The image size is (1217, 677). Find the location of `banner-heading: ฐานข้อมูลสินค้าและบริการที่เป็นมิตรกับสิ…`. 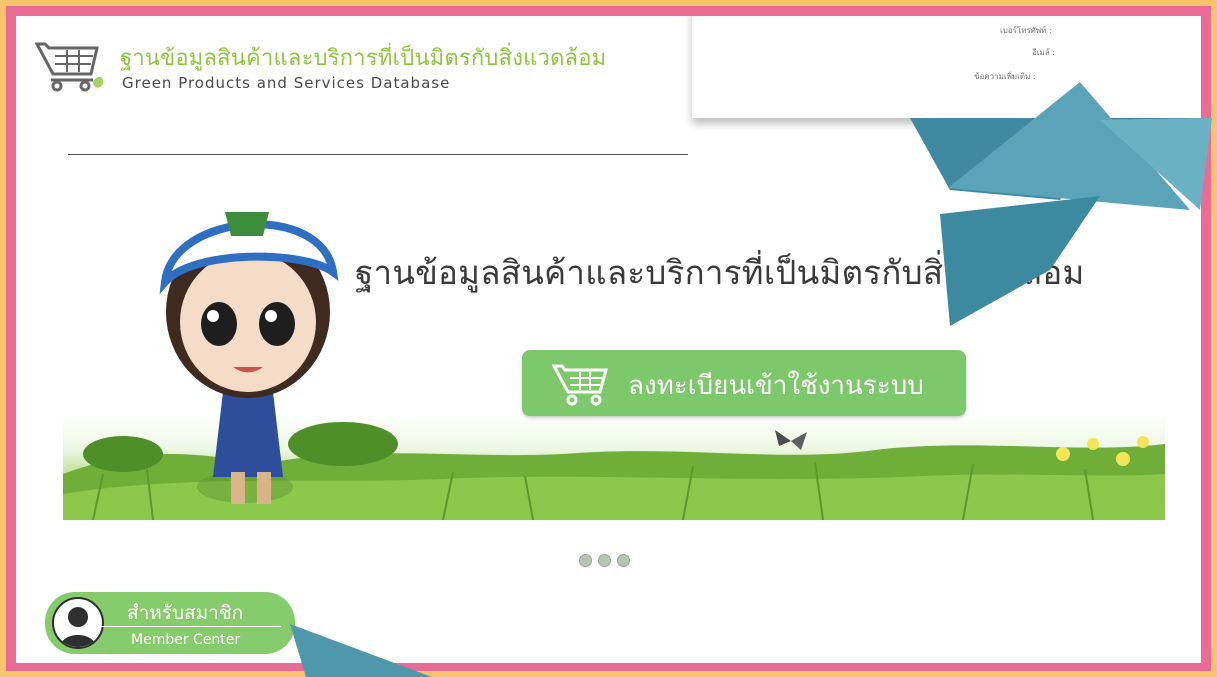

banner-heading: ฐานข้อมูลสินค้าและบริการที่เป็นมิตรกับสิ… is located at coordinates (720, 272).